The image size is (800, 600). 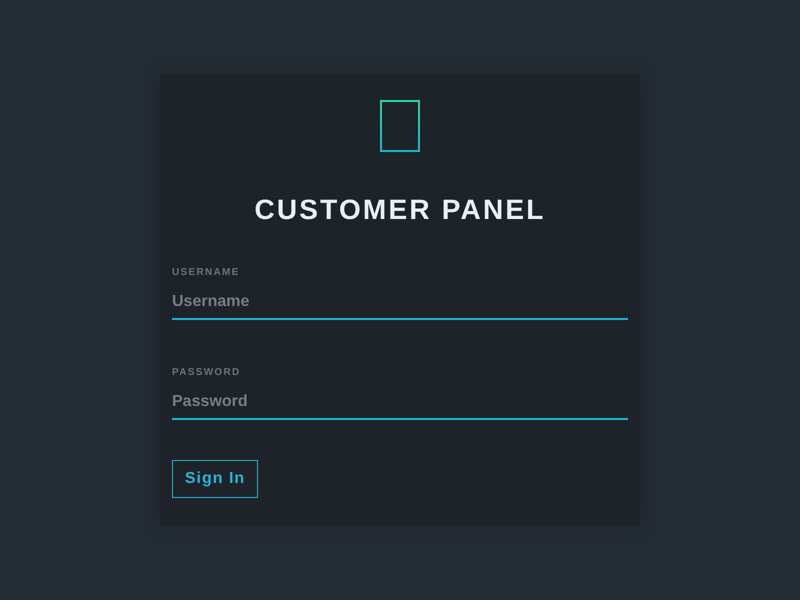 What do you see at coordinates (215, 479) in the screenshot?
I see `sign-in-button: Sign In` at bounding box center [215, 479].